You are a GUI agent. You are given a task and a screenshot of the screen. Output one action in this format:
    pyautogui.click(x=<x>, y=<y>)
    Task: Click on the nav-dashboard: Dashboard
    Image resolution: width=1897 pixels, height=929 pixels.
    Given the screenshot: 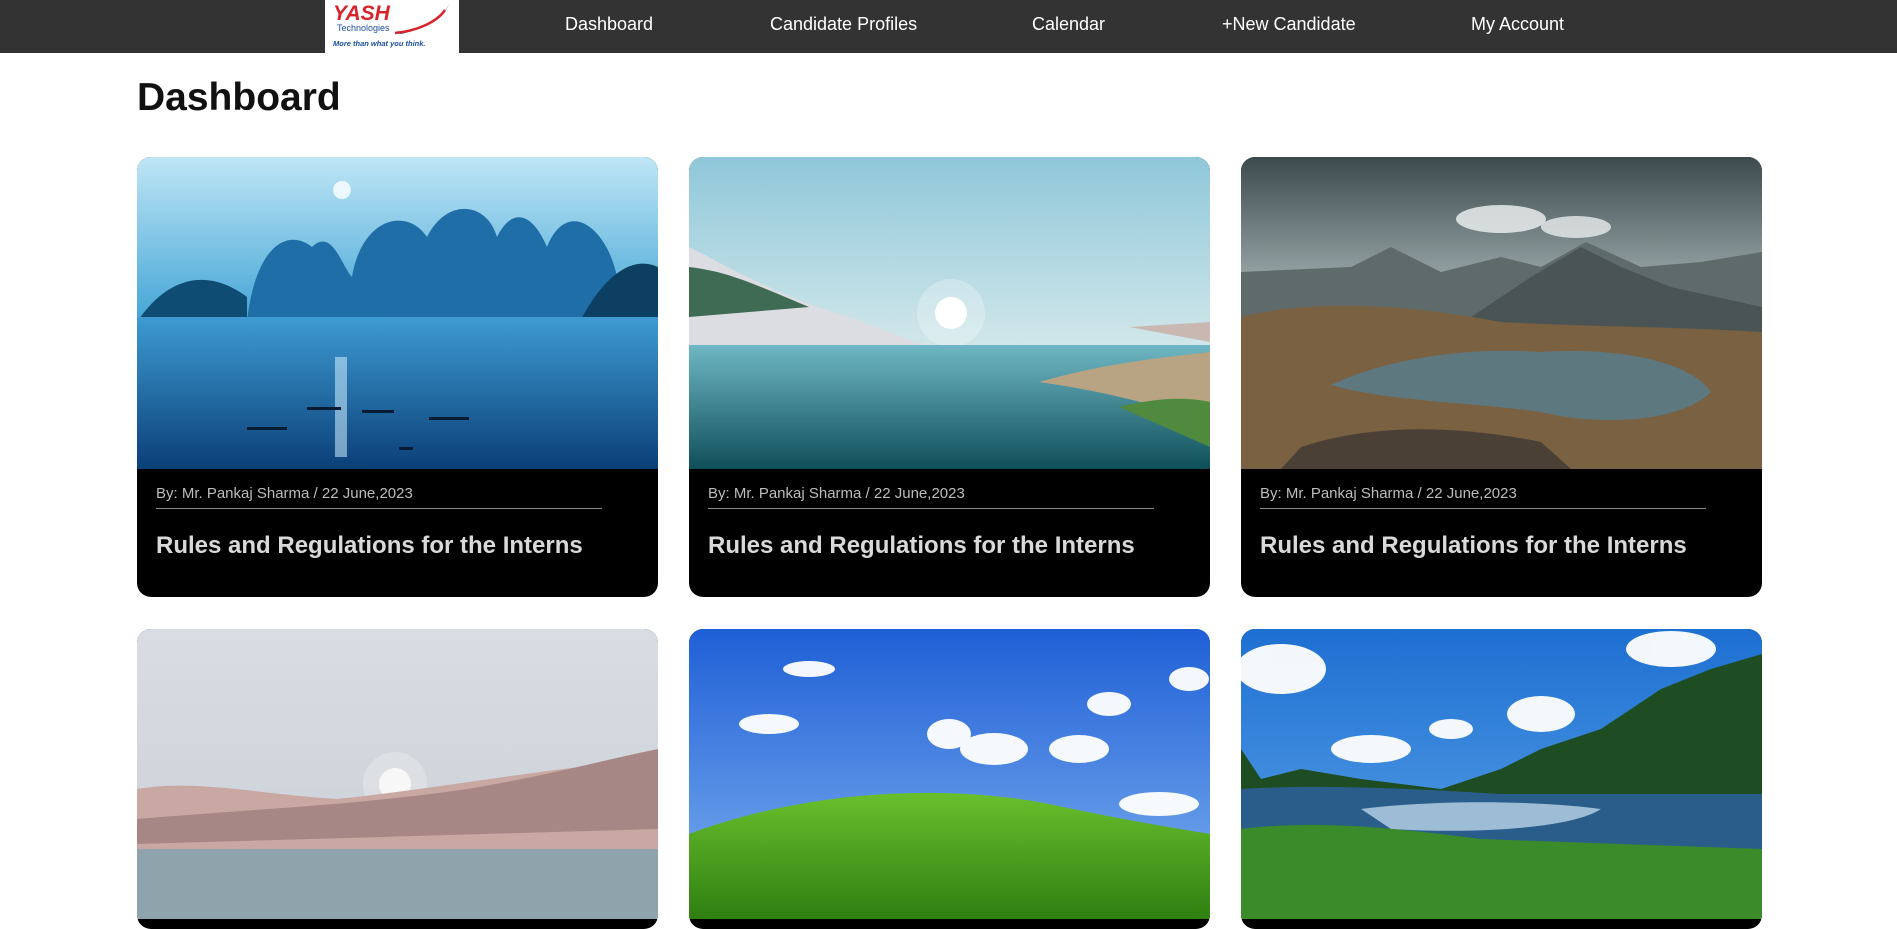 What is the action you would take?
    pyautogui.click(x=609, y=24)
    